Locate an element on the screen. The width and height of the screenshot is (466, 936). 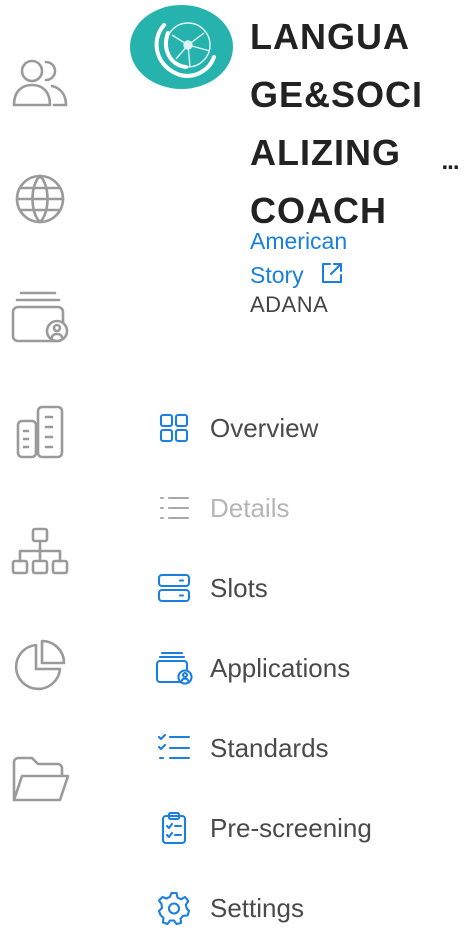
menu-item-overview: Overview is located at coordinates (300, 428).